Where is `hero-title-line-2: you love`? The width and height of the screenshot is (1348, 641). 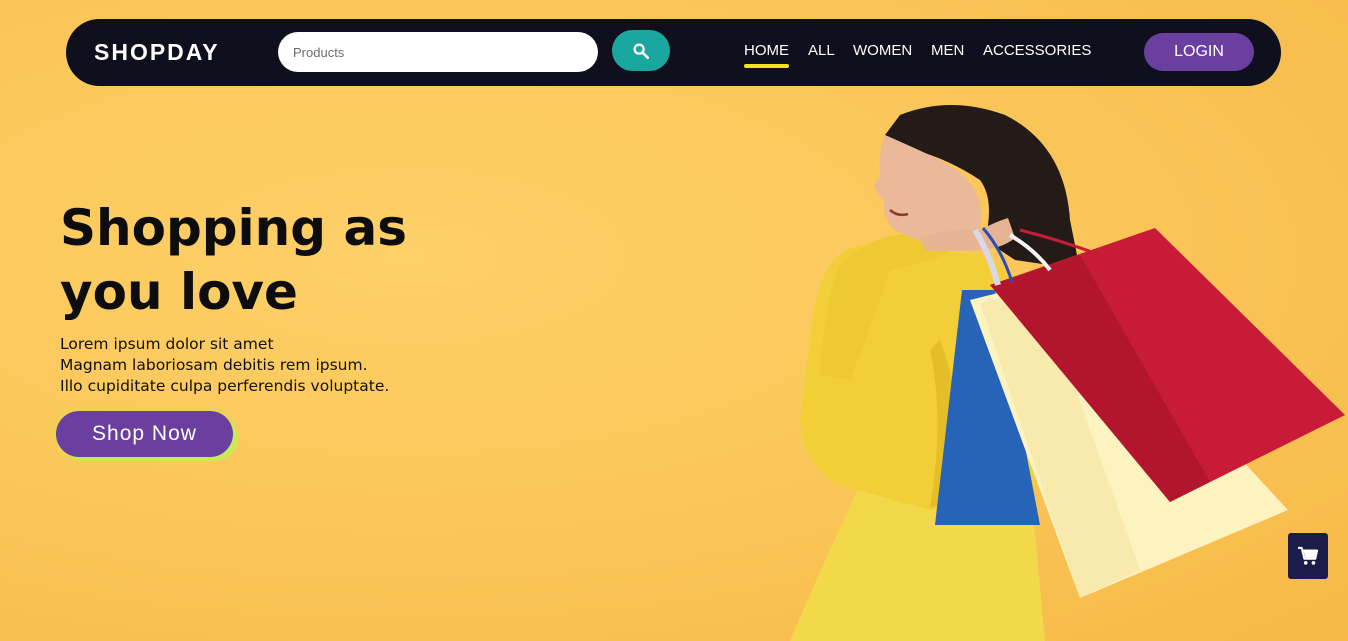
hero-title-line-2: you love is located at coordinates (179, 292).